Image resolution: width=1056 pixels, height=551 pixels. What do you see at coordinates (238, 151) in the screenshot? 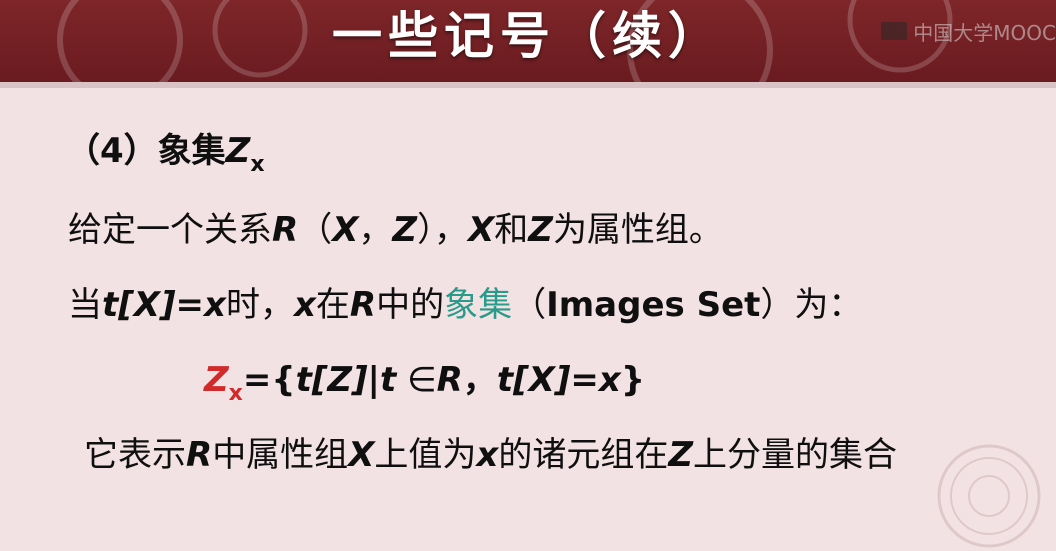
I see `symbol-z: Z` at bounding box center [238, 151].